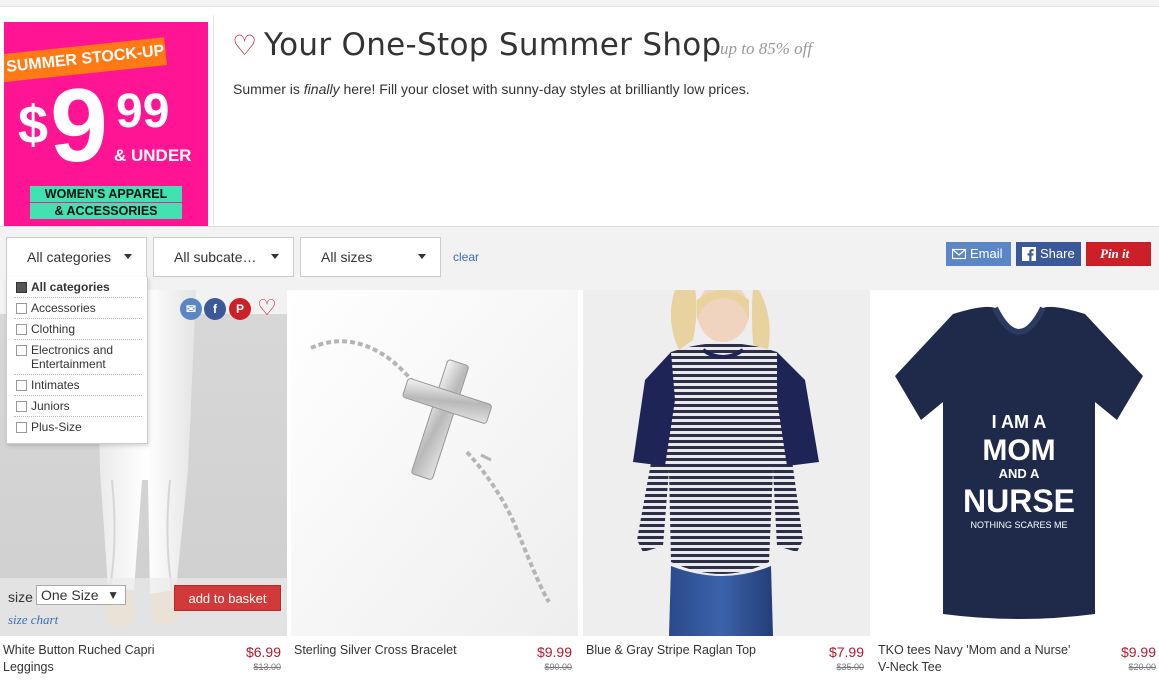 The height and width of the screenshot is (690, 1159). What do you see at coordinates (493, 45) in the screenshot?
I see `page-title: Your One-Stop Summer Shop` at bounding box center [493, 45].